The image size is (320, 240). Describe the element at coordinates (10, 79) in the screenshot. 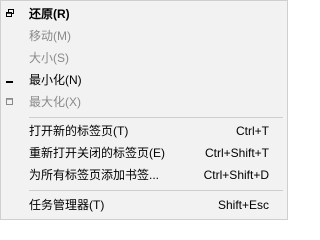

I see `minimize-icon` at that location.